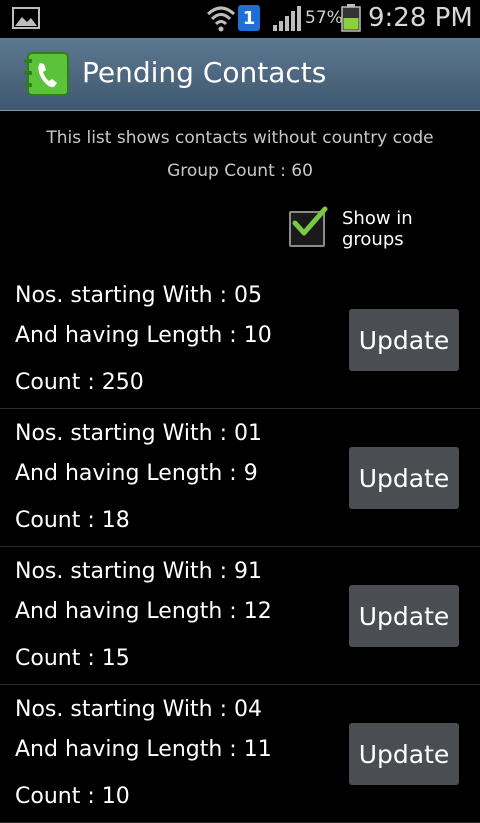 The width and height of the screenshot is (480, 823). Describe the element at coordinates (310, 221) in the screenshot. I see `check-mark-icon` at that location.